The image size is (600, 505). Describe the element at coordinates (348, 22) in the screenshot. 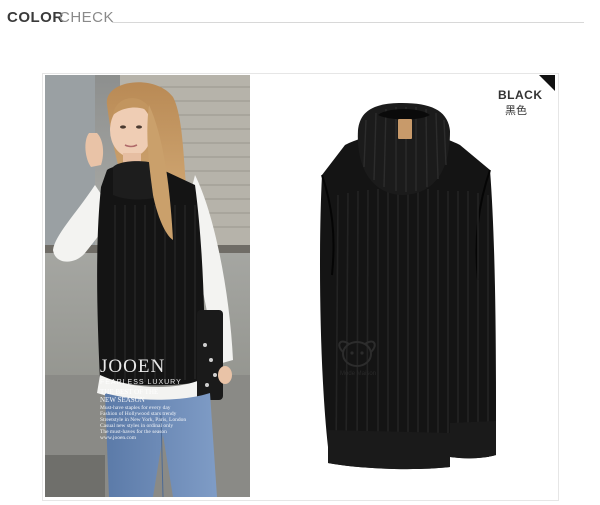

I see `header-divider` at that location.